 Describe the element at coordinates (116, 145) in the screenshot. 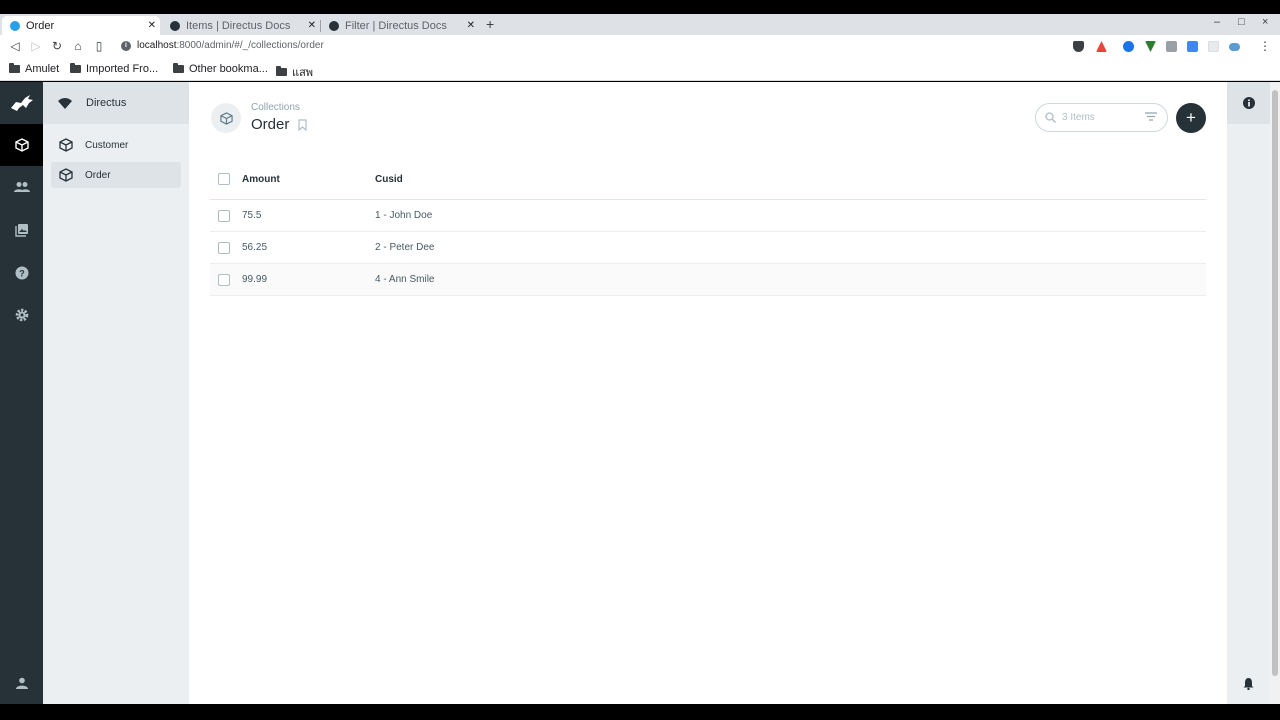

I see `nav-item-customer: Customer` at that location.